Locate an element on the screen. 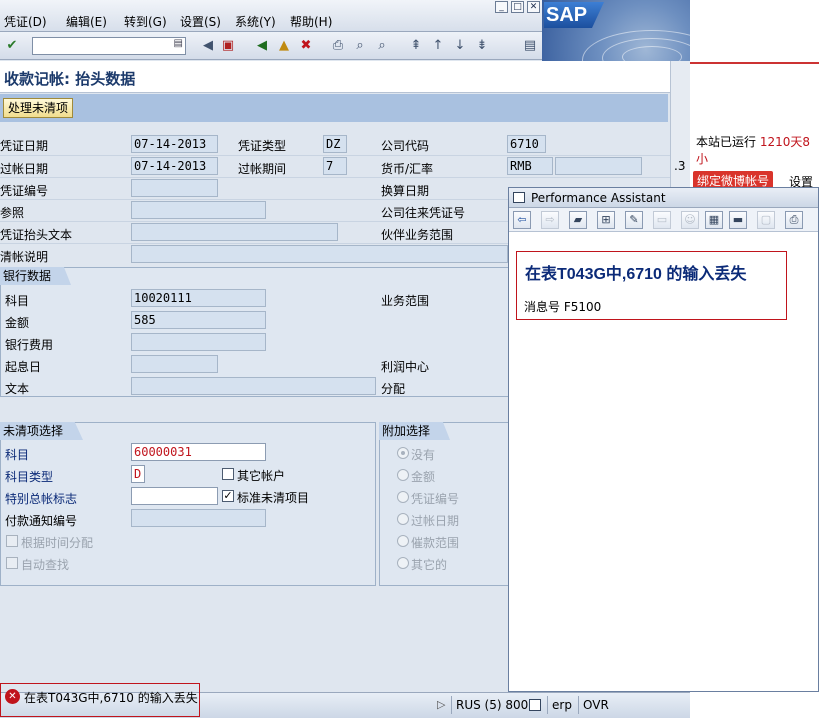  first-page-icon: ⇞ is located at coordinates (416, 46).